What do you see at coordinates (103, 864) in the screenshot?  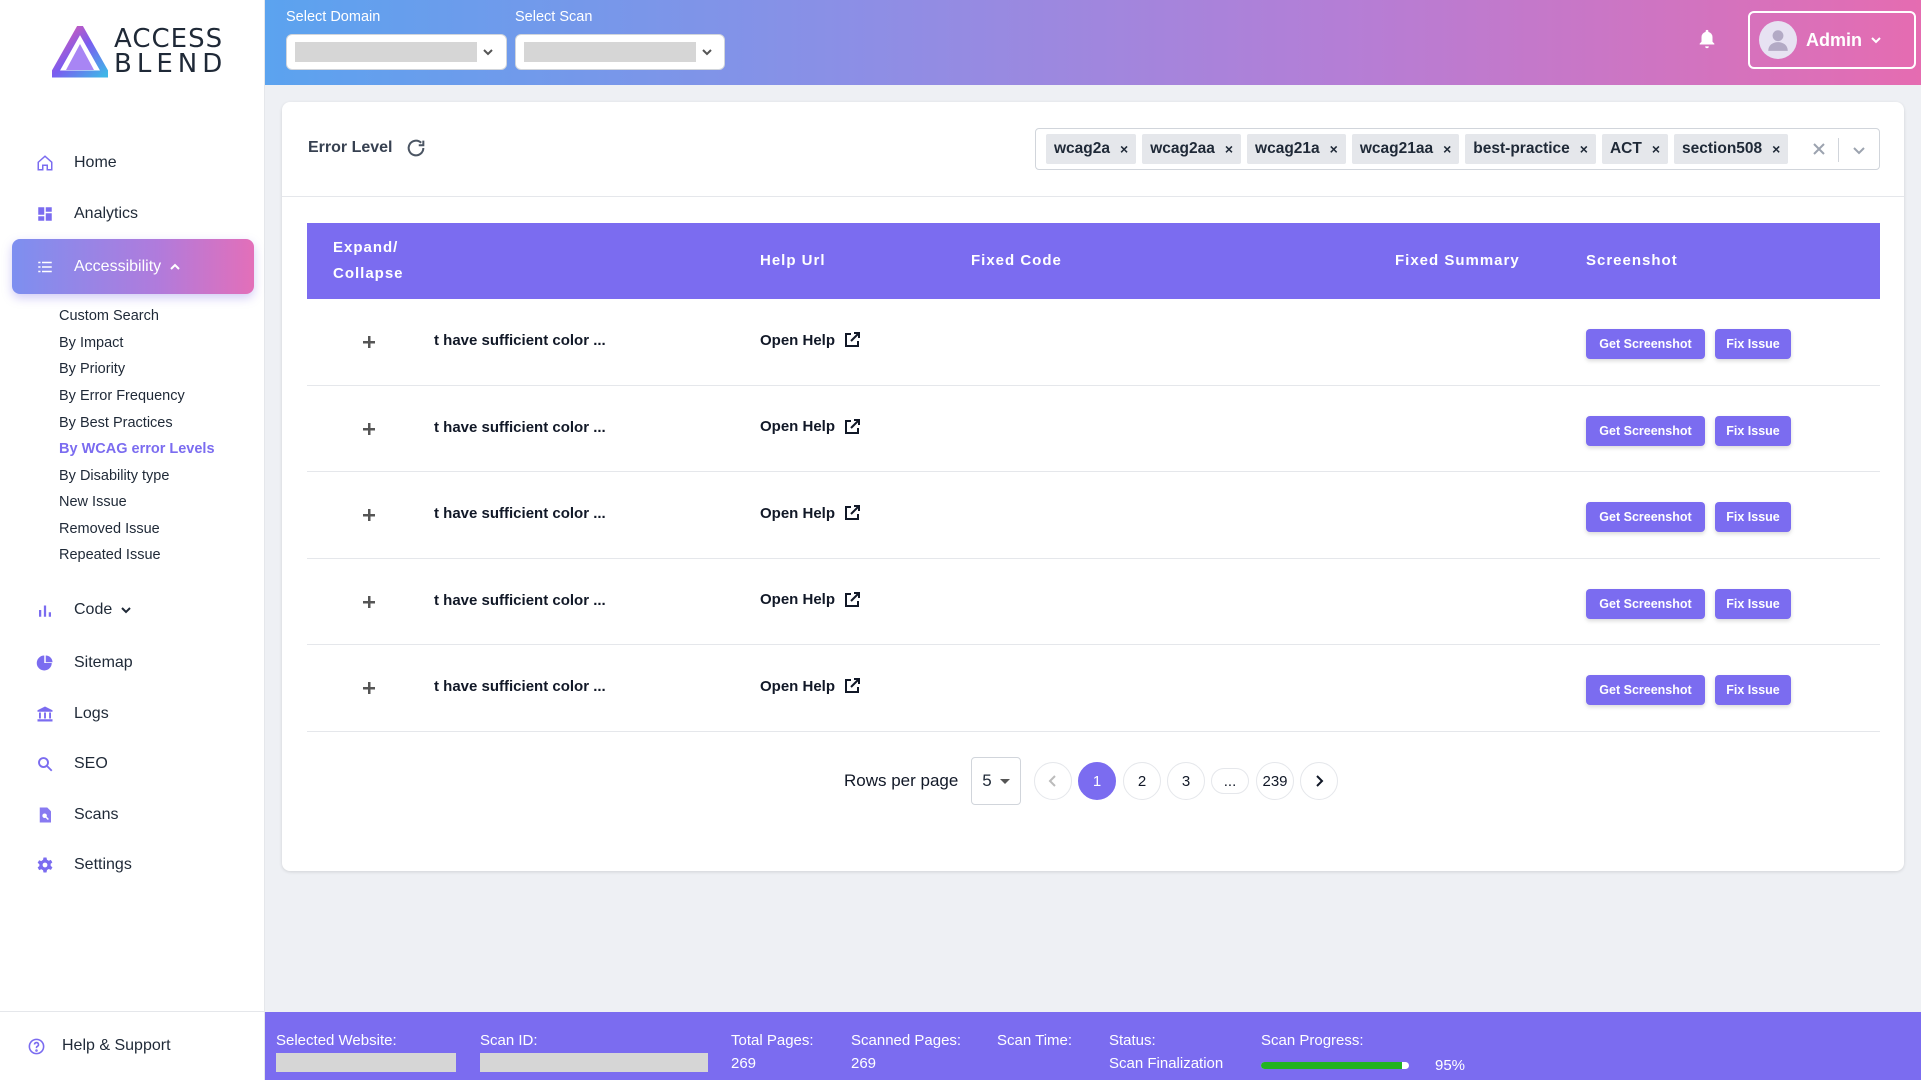 I see `sidebar-item-label: Settings` at bounding box center [103, 864].